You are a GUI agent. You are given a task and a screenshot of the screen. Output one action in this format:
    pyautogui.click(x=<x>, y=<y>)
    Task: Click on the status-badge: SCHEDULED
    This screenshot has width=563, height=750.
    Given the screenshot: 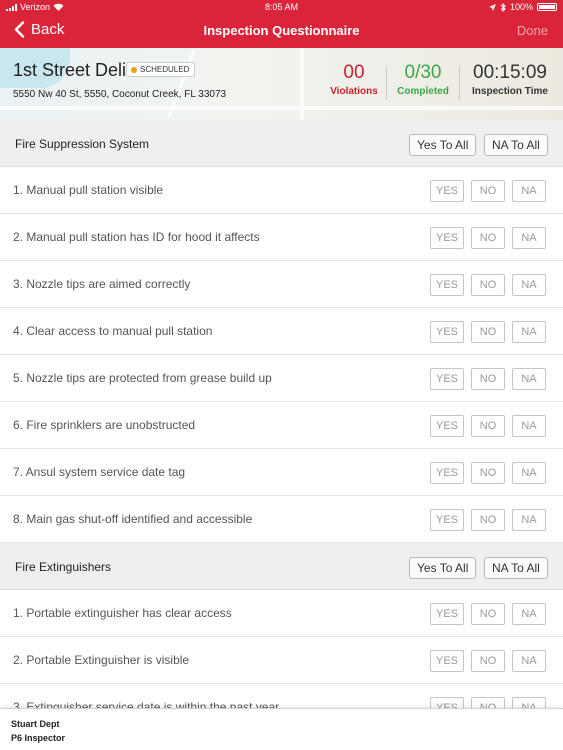 What is the action you would take?
    pyautogui.click(x=161, y=69)
    